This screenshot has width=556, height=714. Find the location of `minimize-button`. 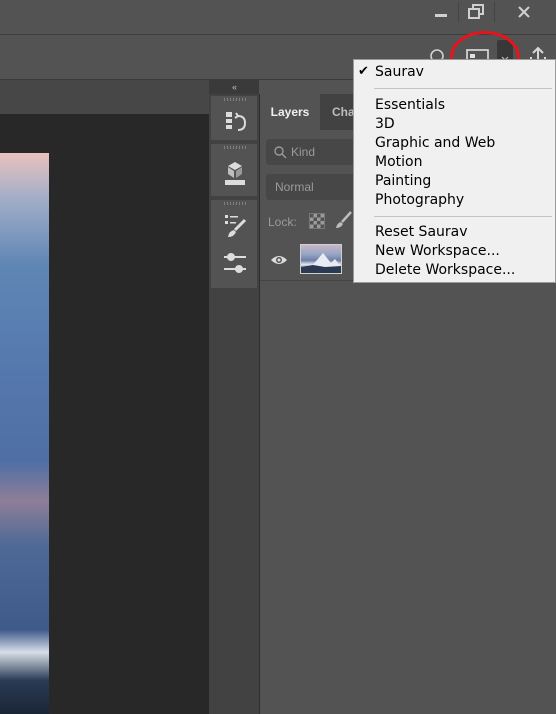

minimize-button is located at coordinates (441, 12).